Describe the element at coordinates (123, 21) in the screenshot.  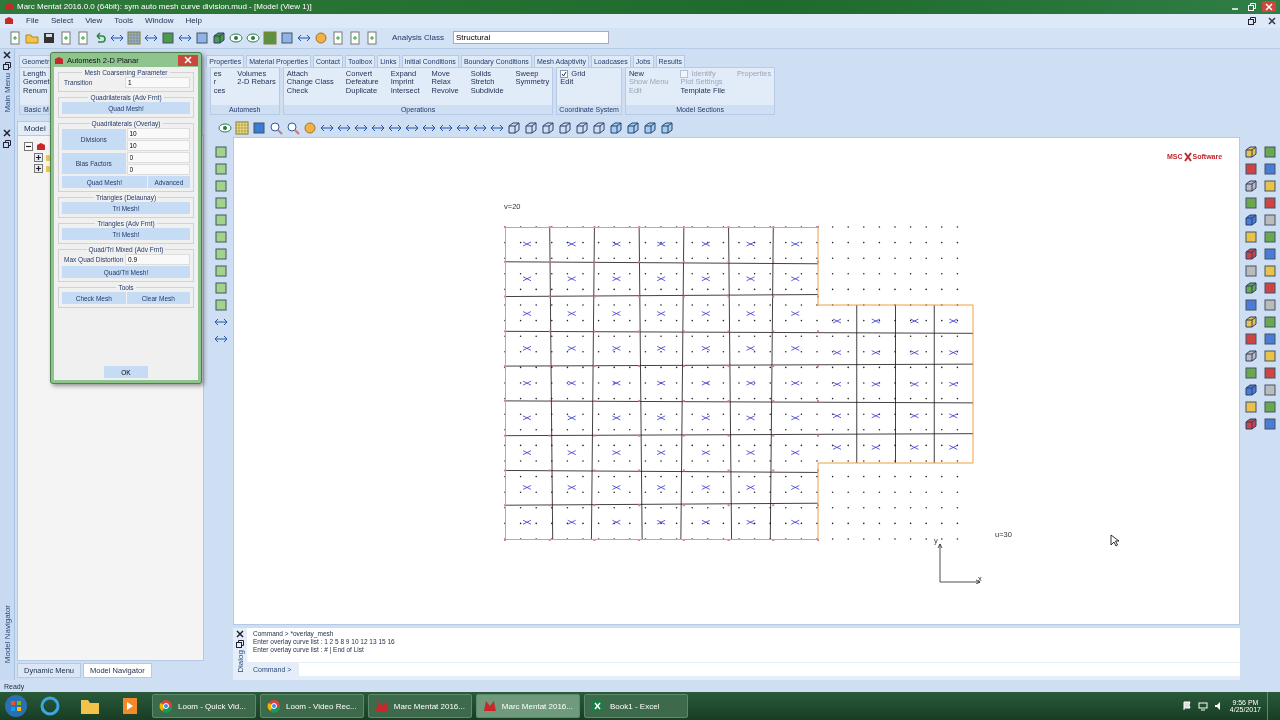
I see `menu-item: Tools` at that location.